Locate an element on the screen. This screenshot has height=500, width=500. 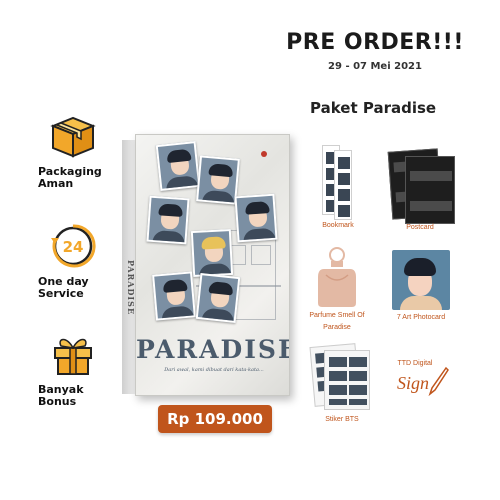
pre-order-title: PRE ORDER!!! is located at coordinates (375, 42).